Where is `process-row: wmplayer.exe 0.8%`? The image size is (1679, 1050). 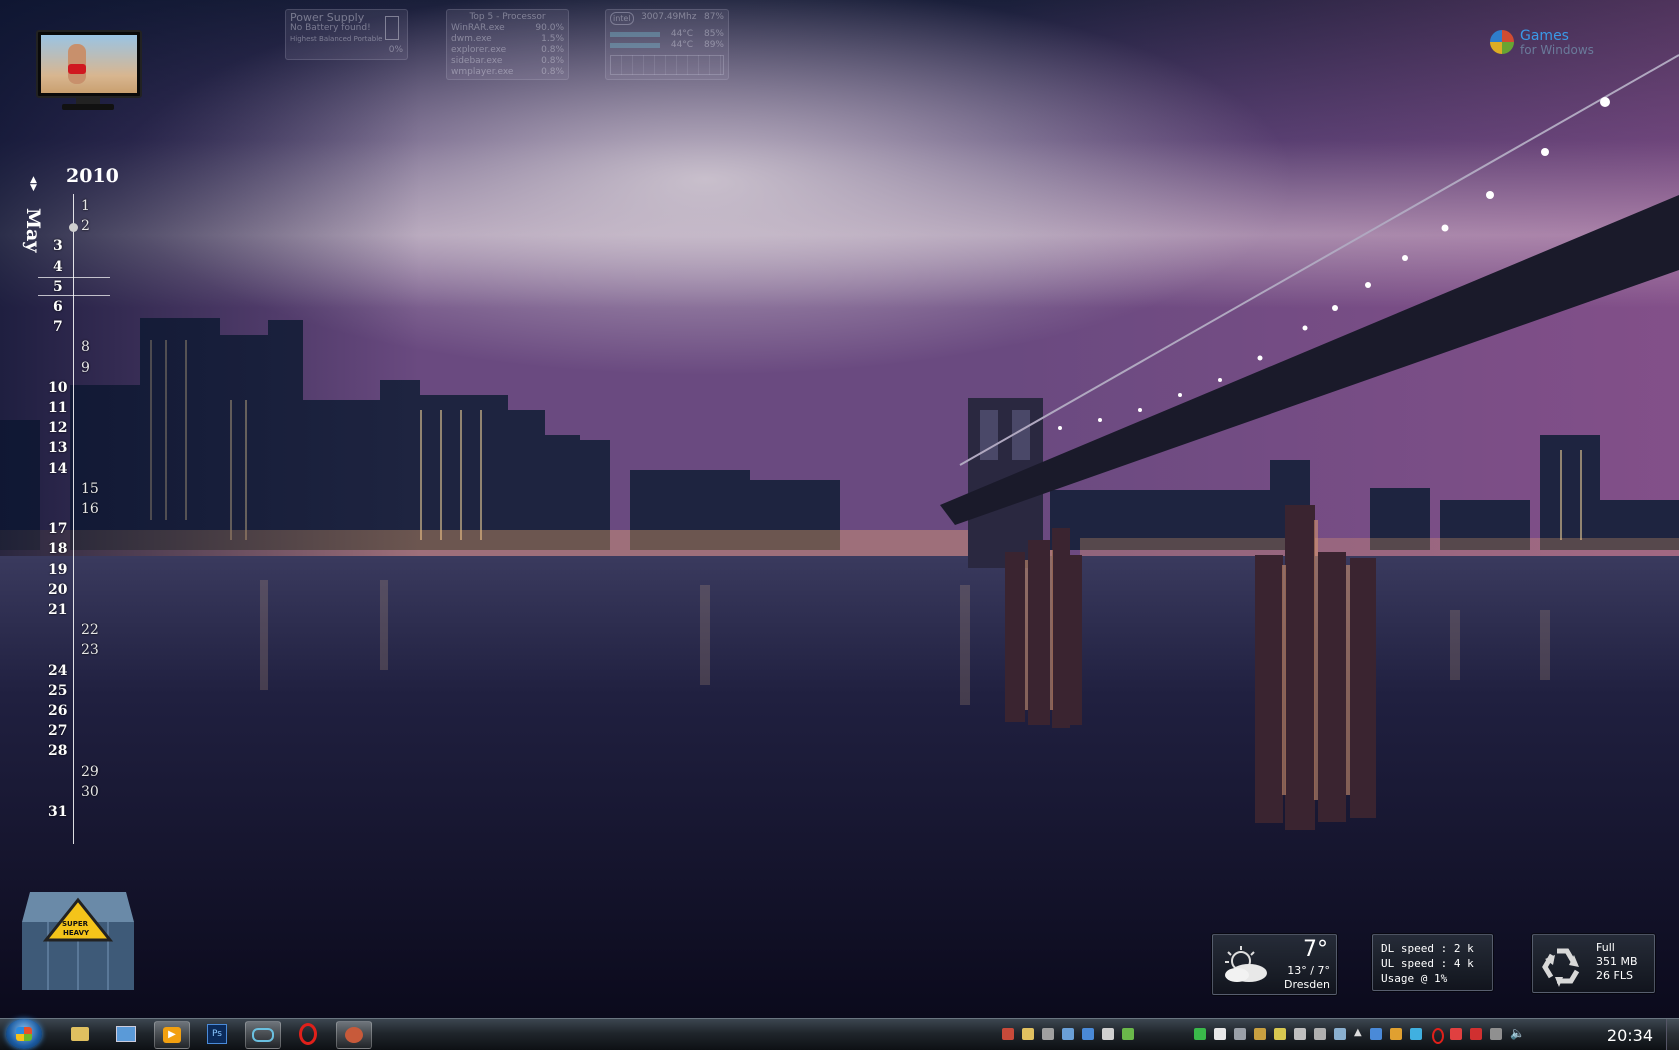 process-row: wmplayer.exe 0.8% is located at coordinates (507, 72).